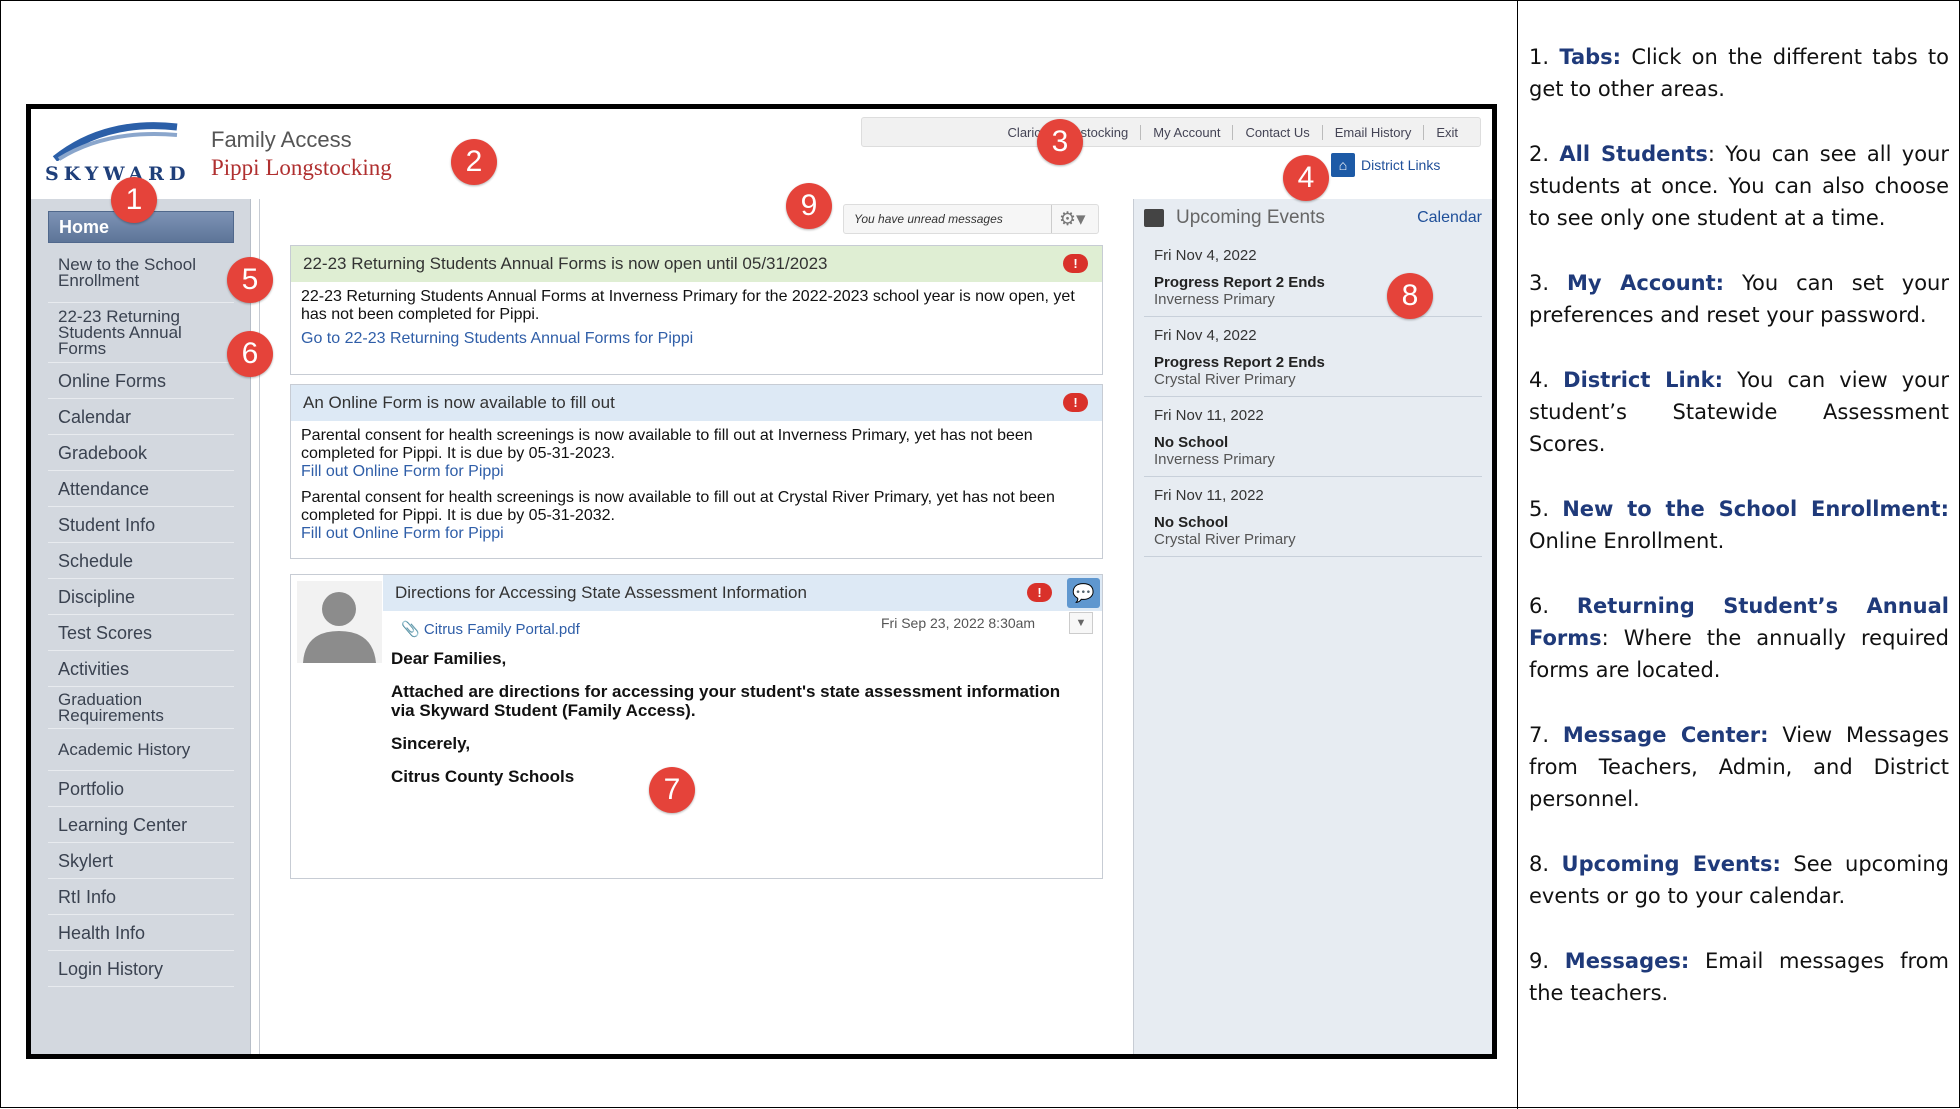 The image size is (1960, 1109). What do you see at coordinates (474, 162) in the screenshot?
I see `callout-2: 2` at bounding box center [474, 162].